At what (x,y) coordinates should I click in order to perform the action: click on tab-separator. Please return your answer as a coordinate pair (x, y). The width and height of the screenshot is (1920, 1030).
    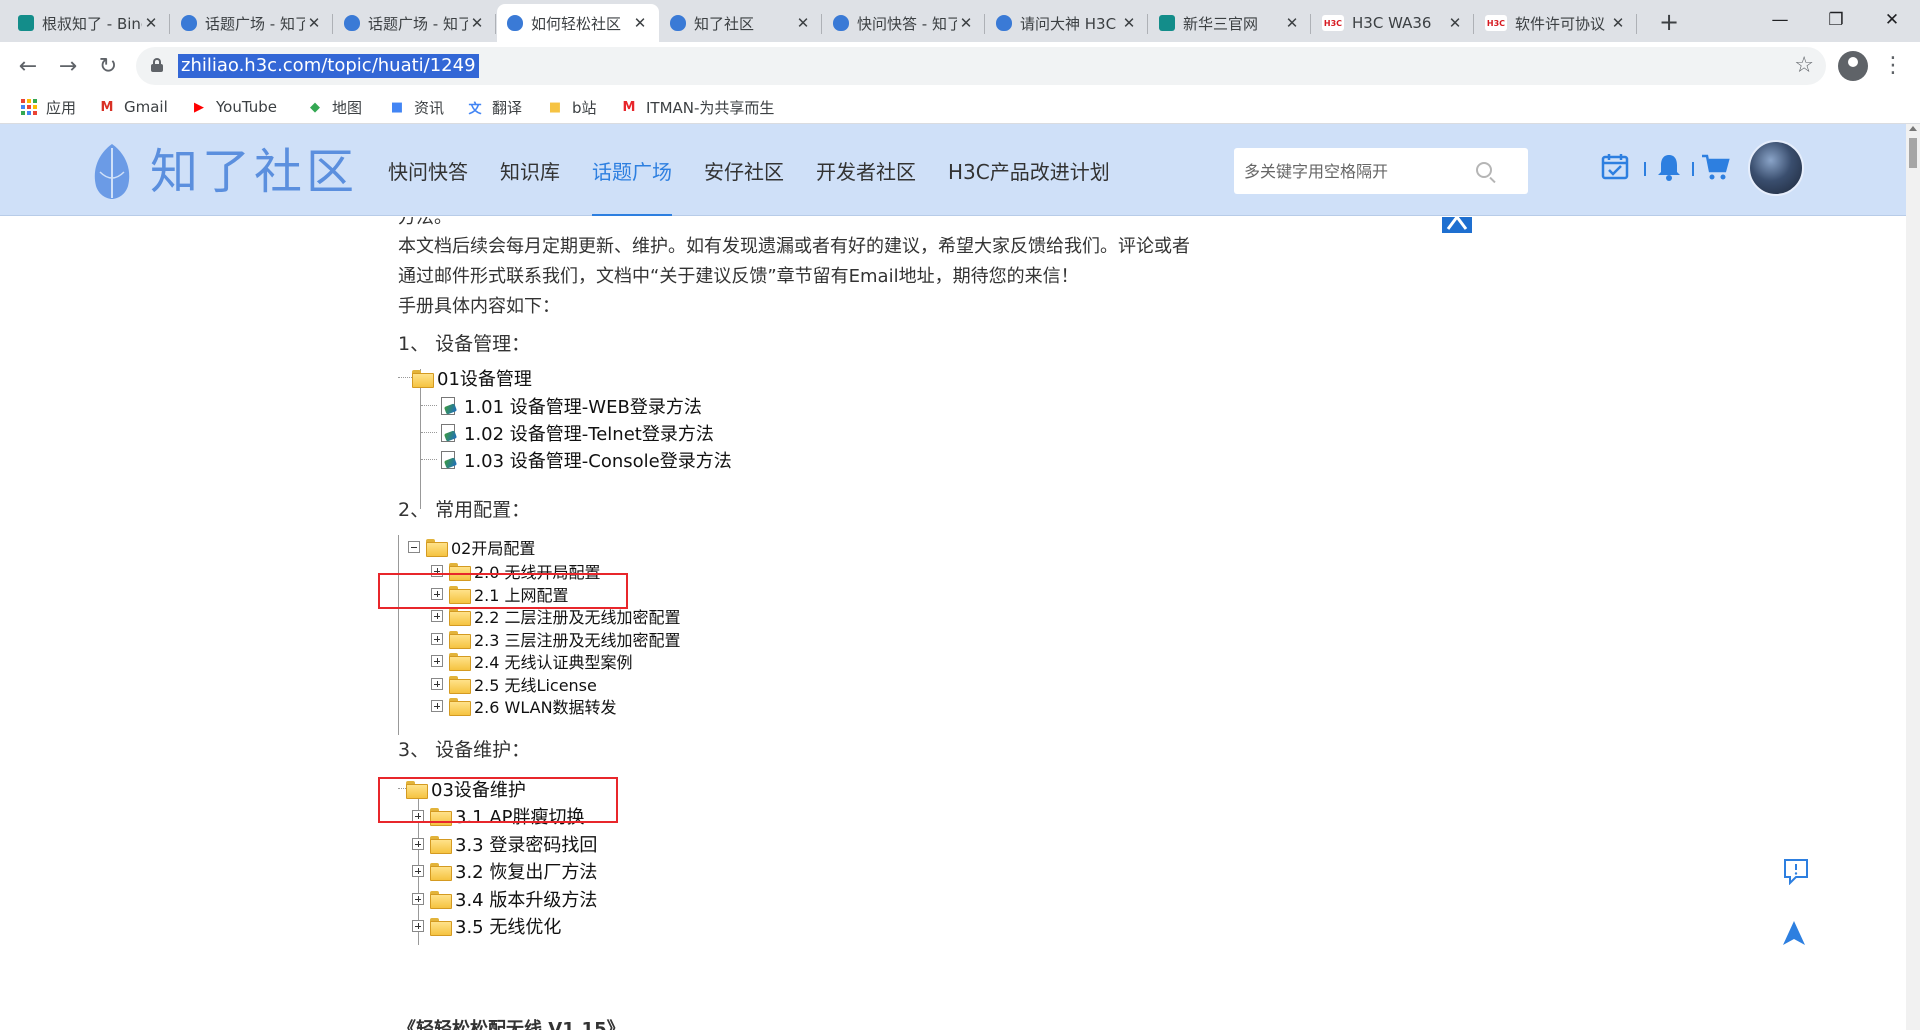
    Looking at the image, I should click on (1310, 24).